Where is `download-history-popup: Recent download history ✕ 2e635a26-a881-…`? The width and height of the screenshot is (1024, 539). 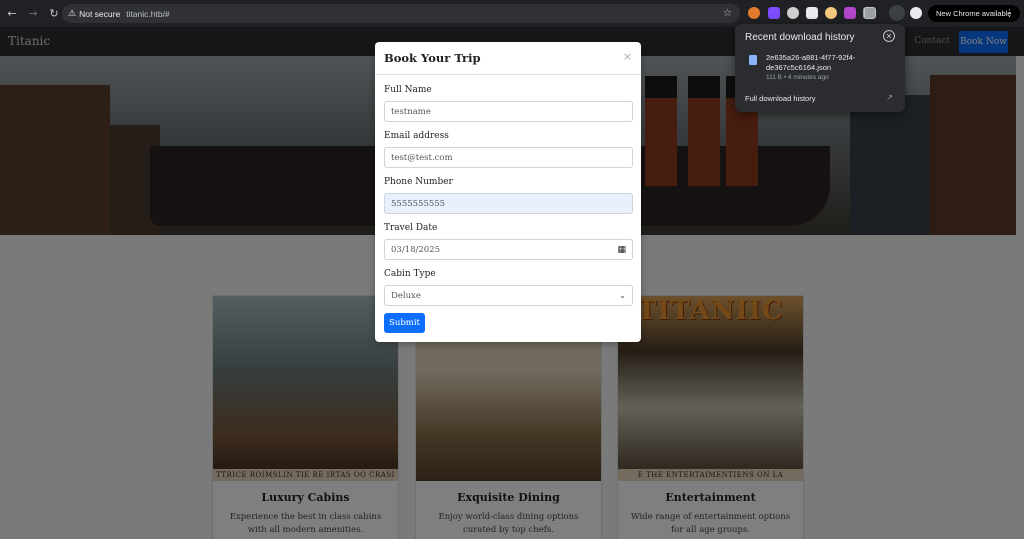
download-history-popup: Recent download history ✕ 2e635a26-a881-… is located at coordinates (820, 68).